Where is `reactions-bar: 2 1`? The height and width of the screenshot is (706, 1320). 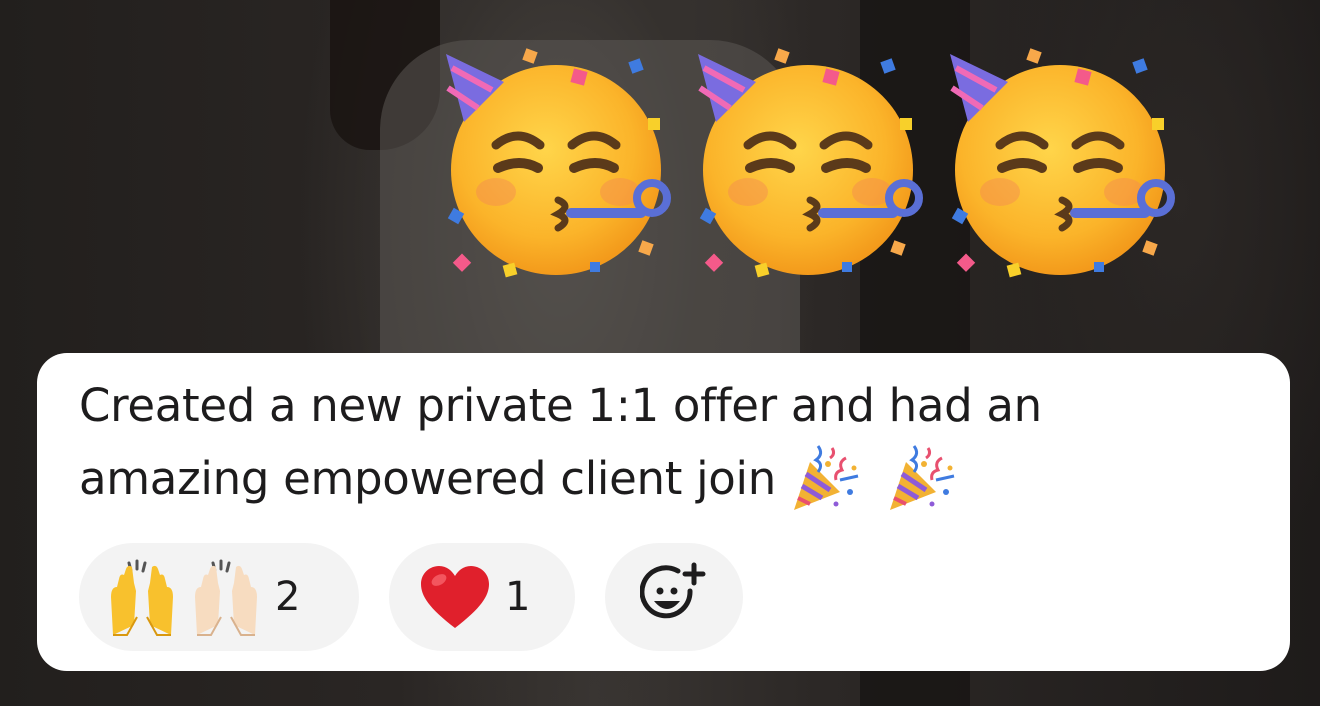 reactions-bar: 2 1 is located at coordinates (411, 597).